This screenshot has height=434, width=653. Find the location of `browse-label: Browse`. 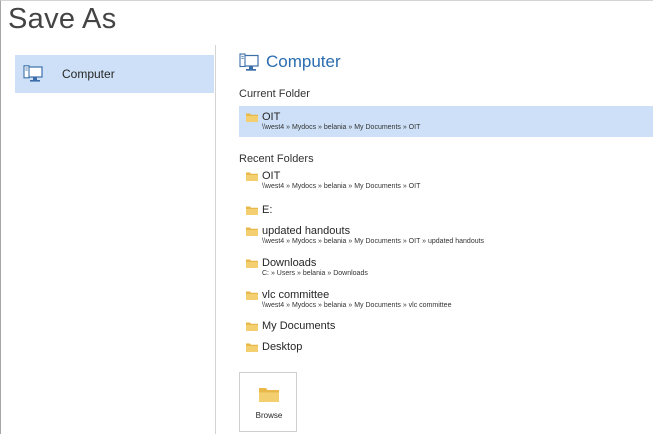

browse-label: Browse is located at coordinates (269, 415).